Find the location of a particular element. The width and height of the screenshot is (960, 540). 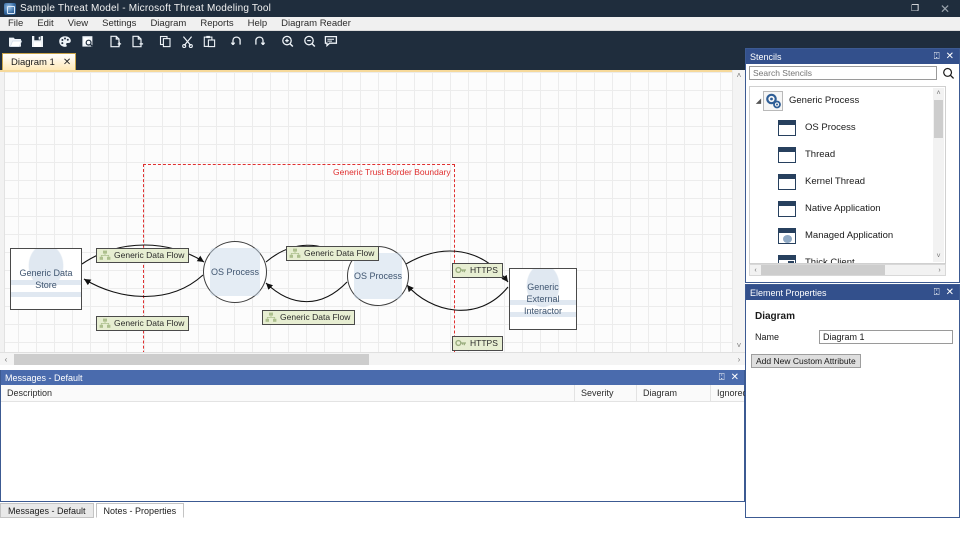

messages-panel-title: Messages - Default is located at coordinates (44, 377).